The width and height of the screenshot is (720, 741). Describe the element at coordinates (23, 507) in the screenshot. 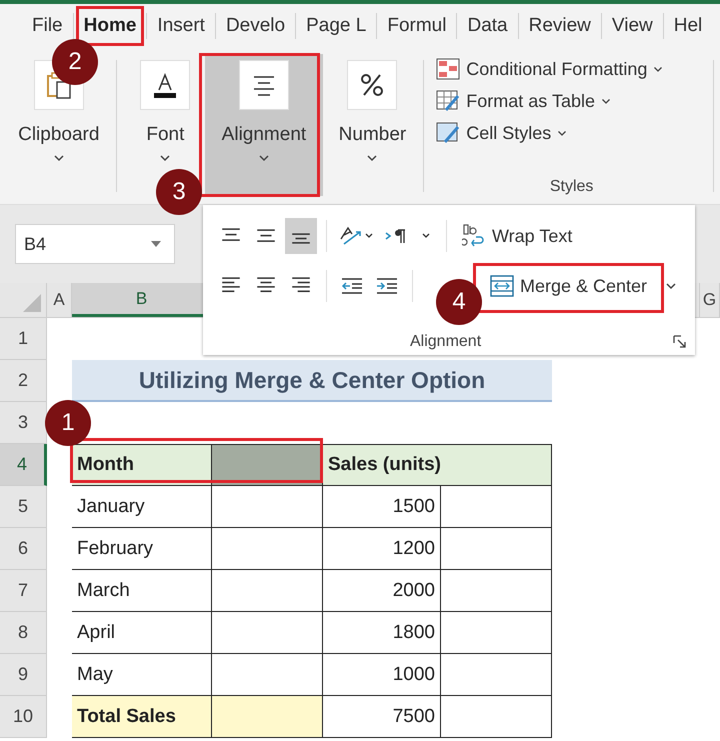

I see `row-header: 5` at that location.